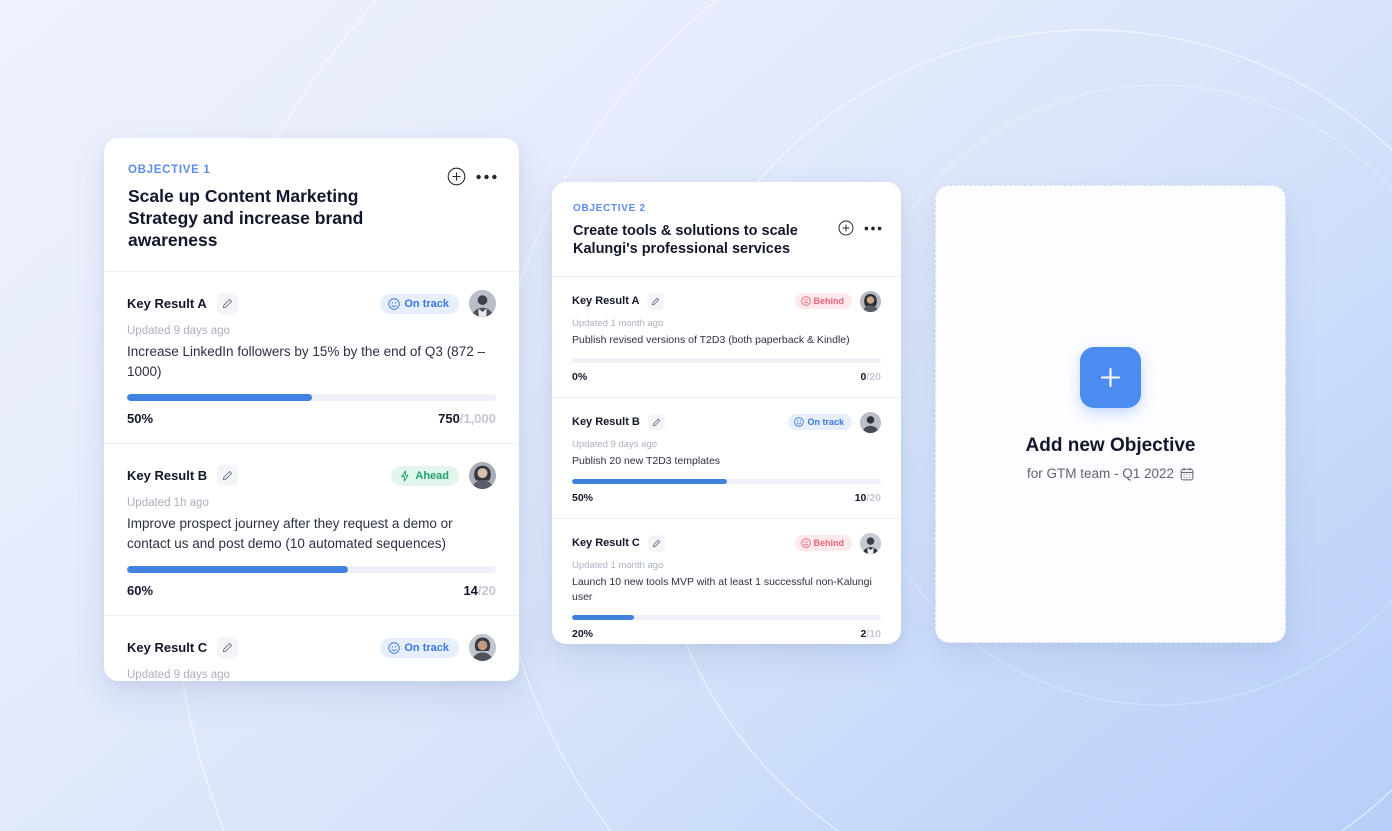  I want to click on status-badge-label: Ahead, so click(432, 475).